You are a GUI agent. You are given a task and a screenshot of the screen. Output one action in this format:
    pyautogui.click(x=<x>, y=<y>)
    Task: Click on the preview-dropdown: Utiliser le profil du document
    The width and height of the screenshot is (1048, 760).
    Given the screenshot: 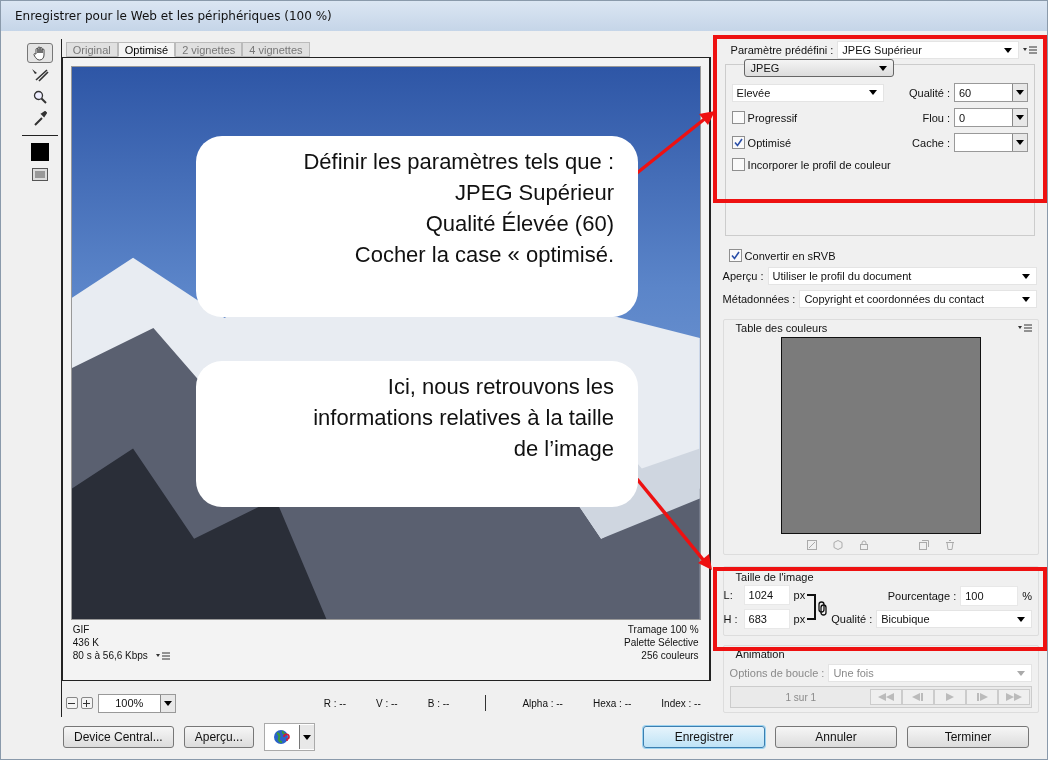 What is the action you would take?
    pyautogui.click(x=902, y=276)
    